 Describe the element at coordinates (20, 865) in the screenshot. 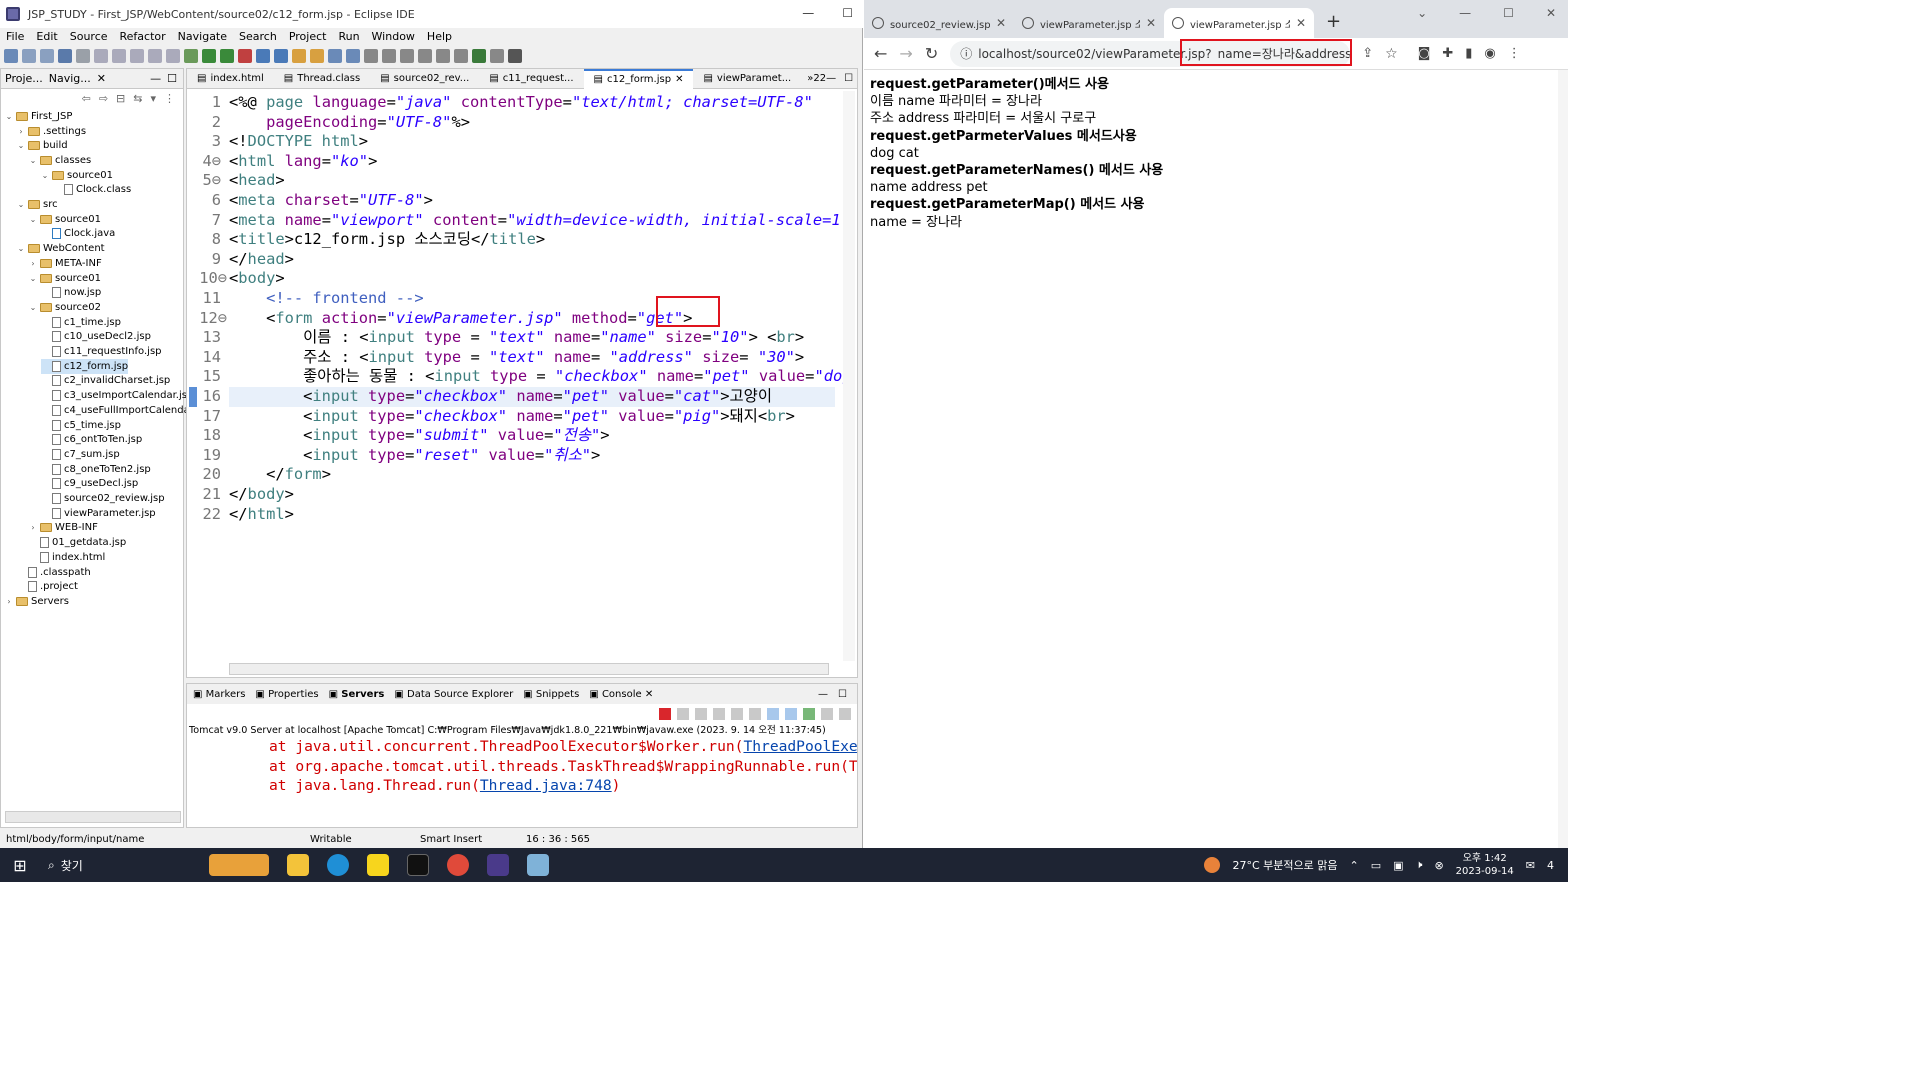

I see `windows-start-icon: ⊞` at that location.